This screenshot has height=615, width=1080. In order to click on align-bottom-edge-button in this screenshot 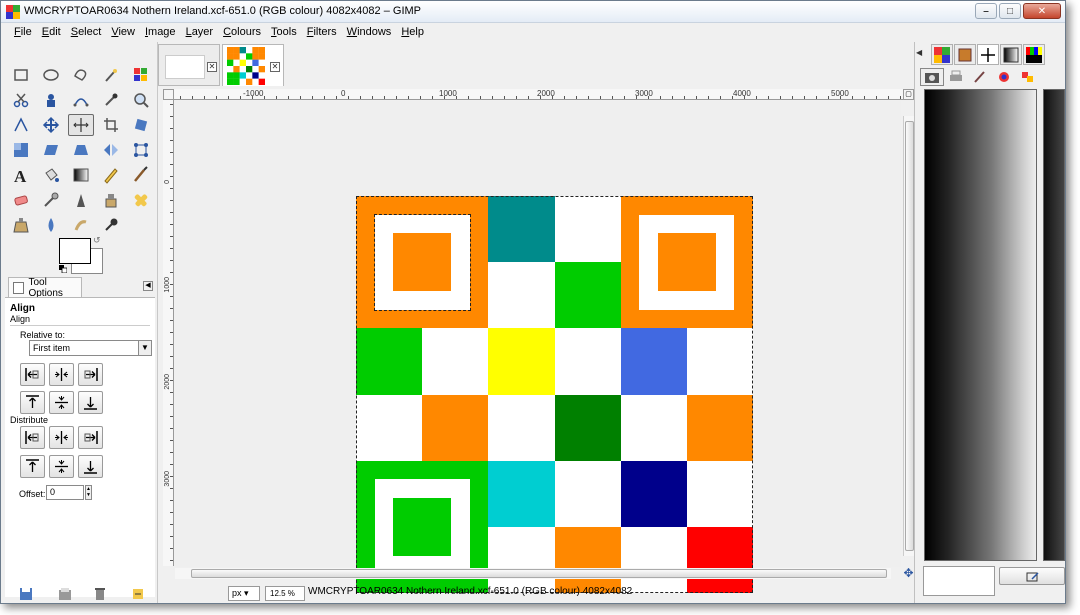, I will do `click(90, 402)`.